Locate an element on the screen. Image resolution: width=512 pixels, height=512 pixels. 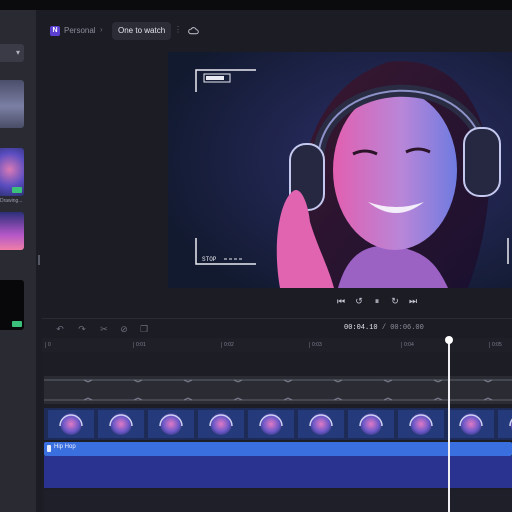
duplicate-icon: ❐ is located at coordinates (144, 329).